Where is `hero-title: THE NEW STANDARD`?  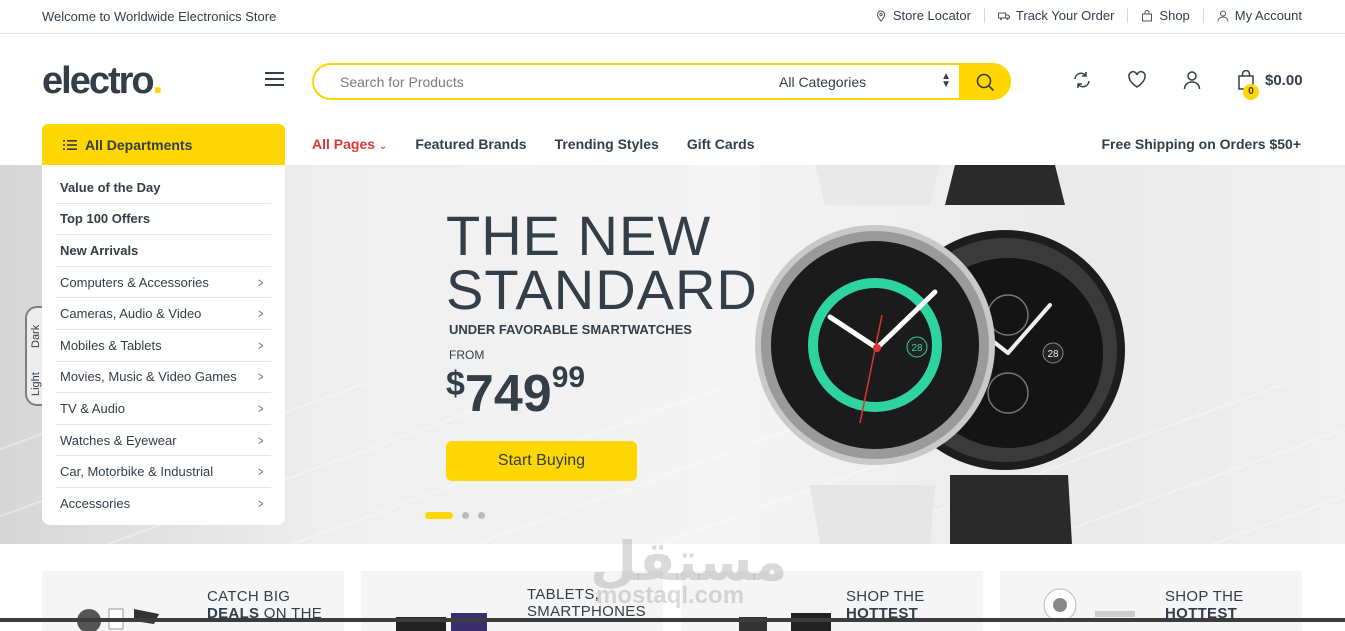
hero-title: THE NEW STANDARD is located at coordinates (602, 262).